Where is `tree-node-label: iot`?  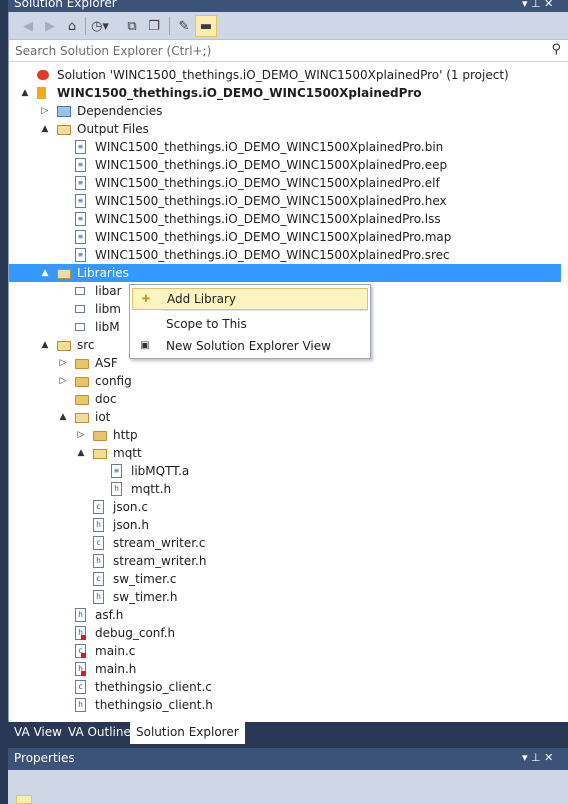
tree-node-label: iot is located at coordinates (103, 417).